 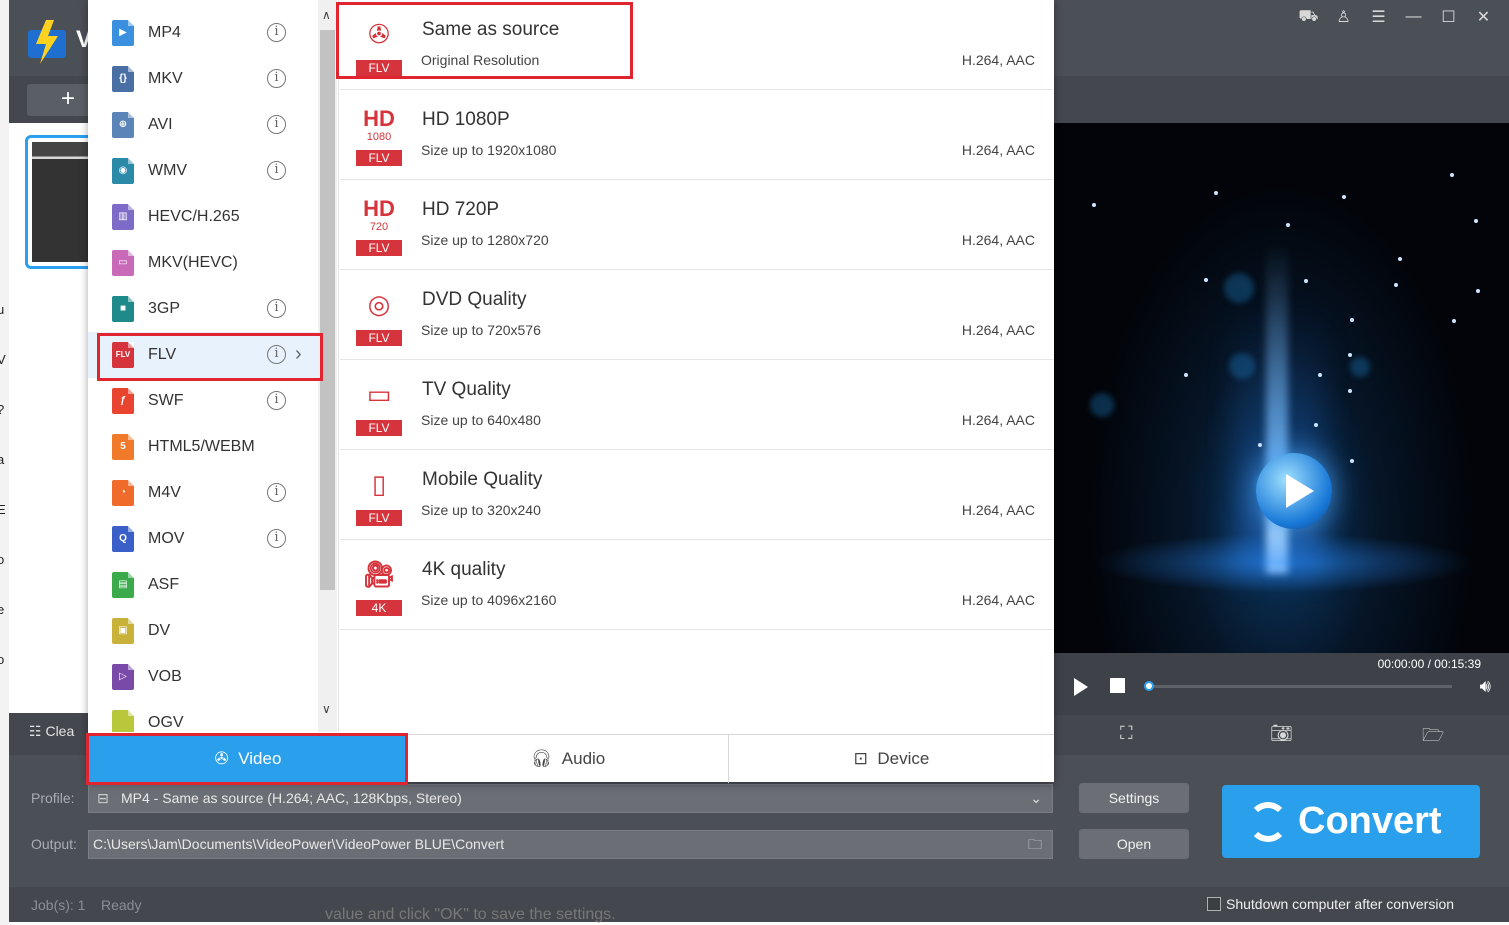 I want to click on format-file-icon: Q, so click(x=123, y=539).